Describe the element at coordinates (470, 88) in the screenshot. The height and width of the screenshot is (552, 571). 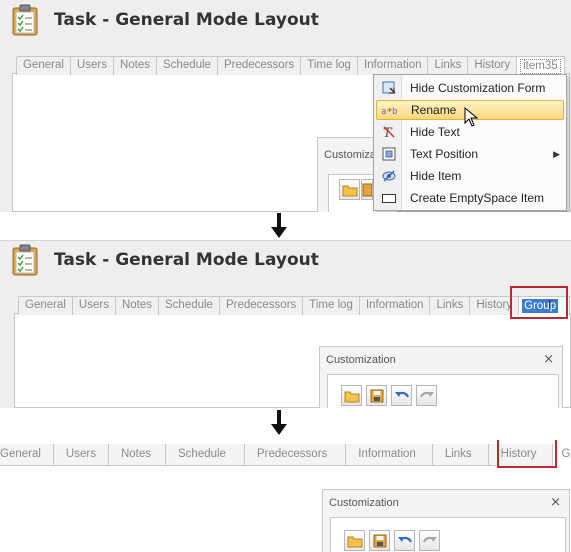
I see `menu-item-hide-customization-form: Hide Customization Form` at that location.